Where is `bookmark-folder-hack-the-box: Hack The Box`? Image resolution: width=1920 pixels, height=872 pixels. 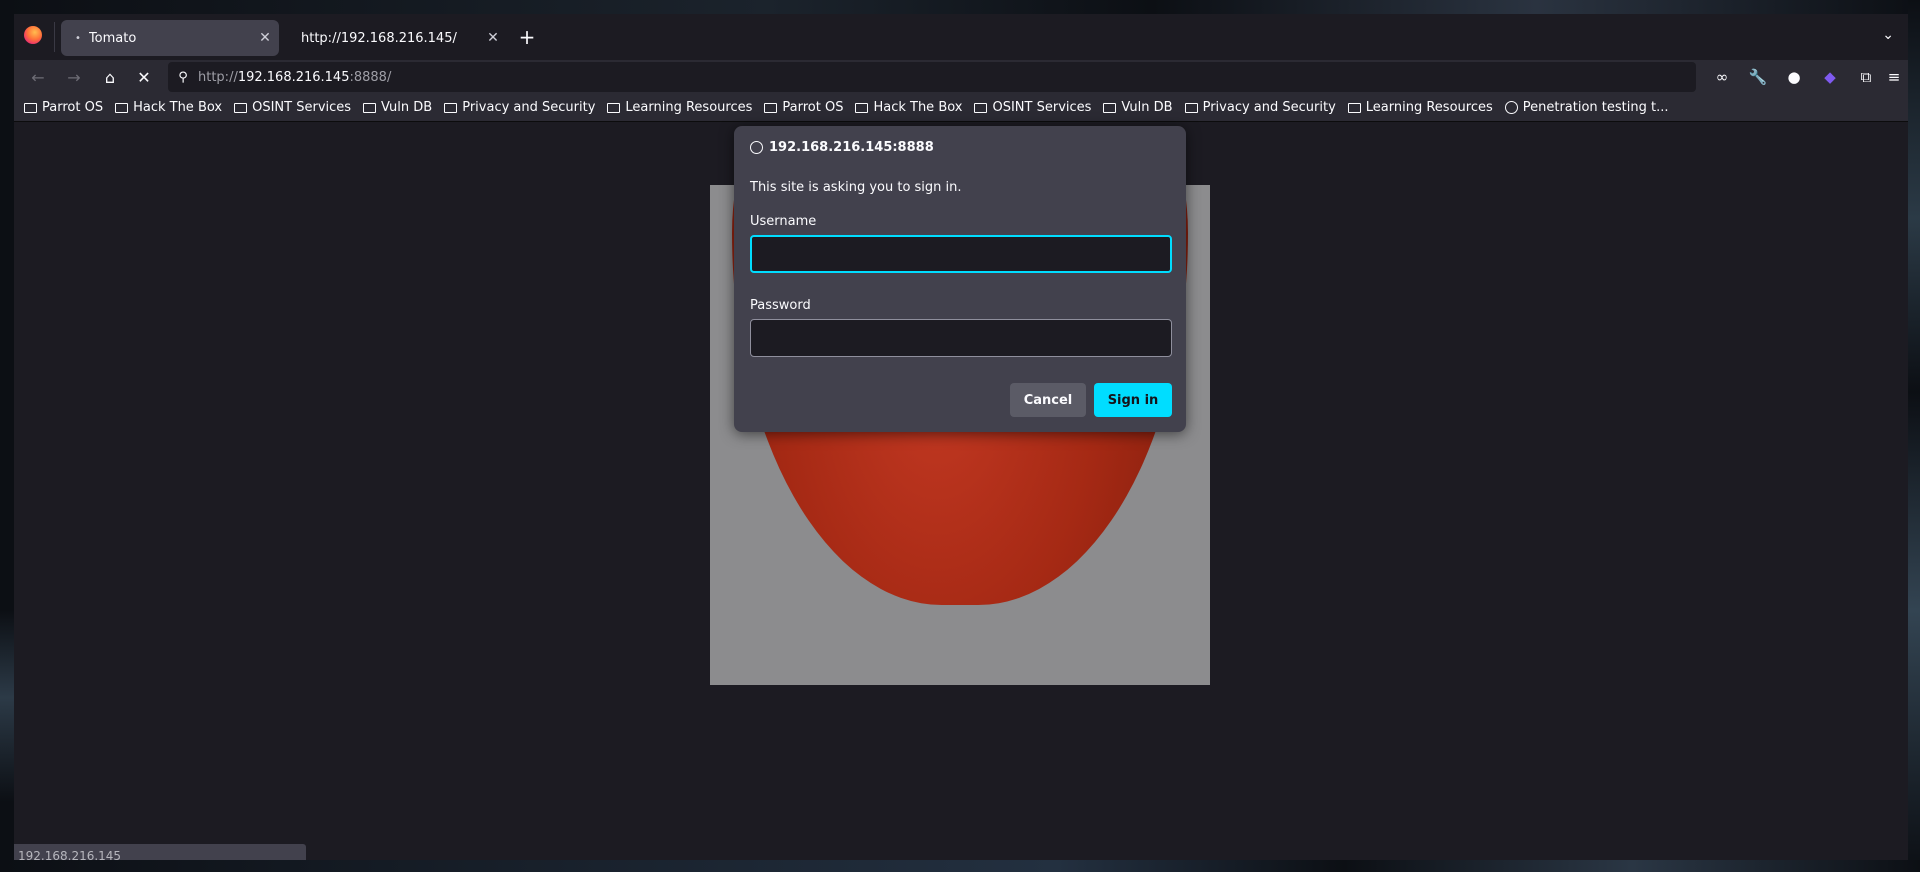 bookmark-folder-hack-the-box: Hack The Box is located at coordinates (168, 107).